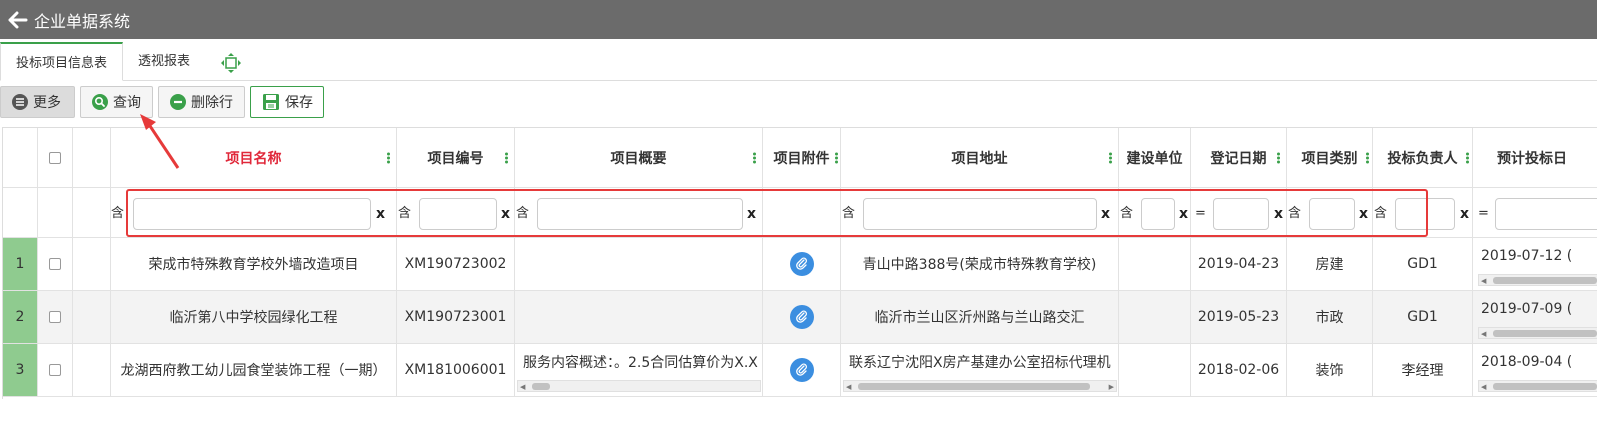 This screenshot has width=1597, height=435. I want to click on row-blank, so click(92, 264).